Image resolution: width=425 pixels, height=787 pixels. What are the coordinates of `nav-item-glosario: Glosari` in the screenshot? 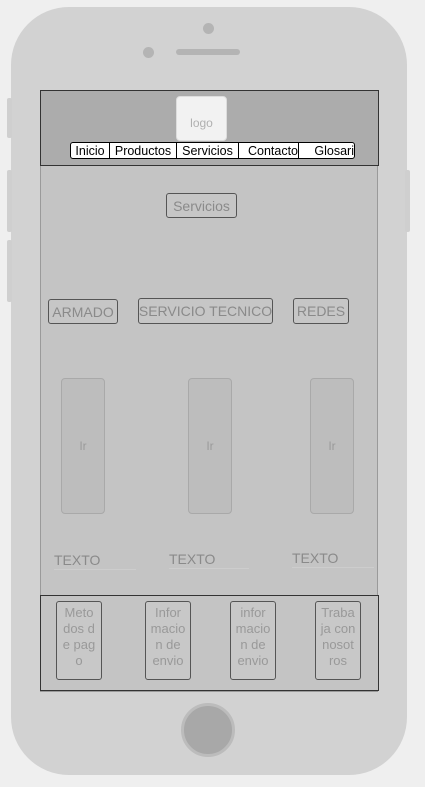 It's located at (326, 150).